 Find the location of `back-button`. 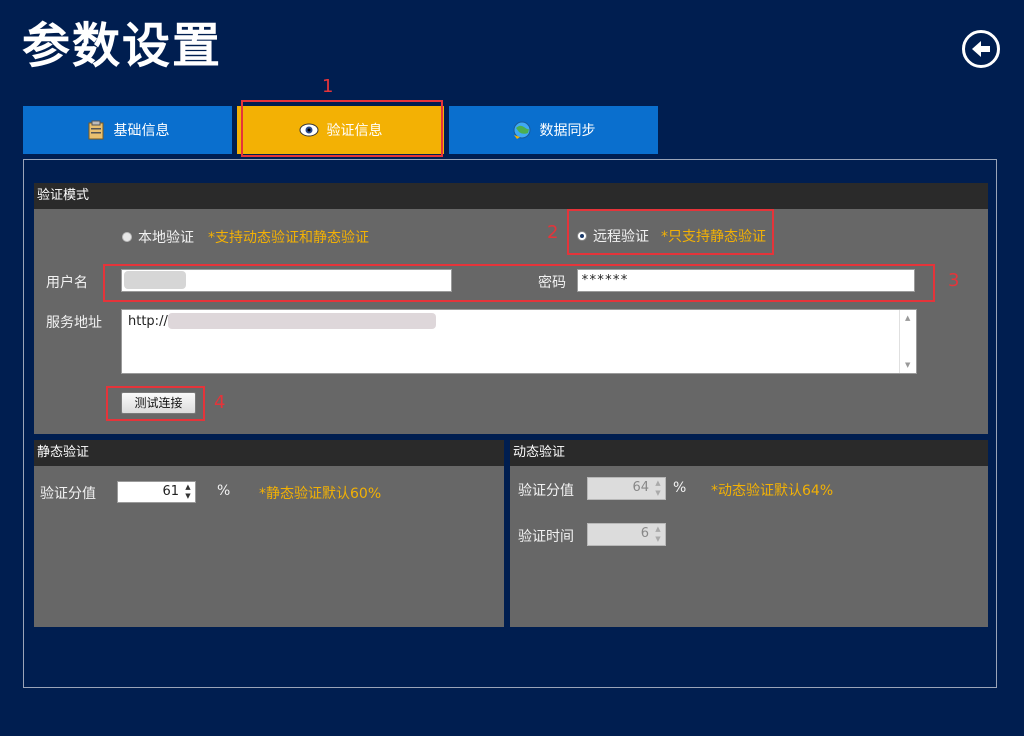

back-button is located at coordinates (981, 49).